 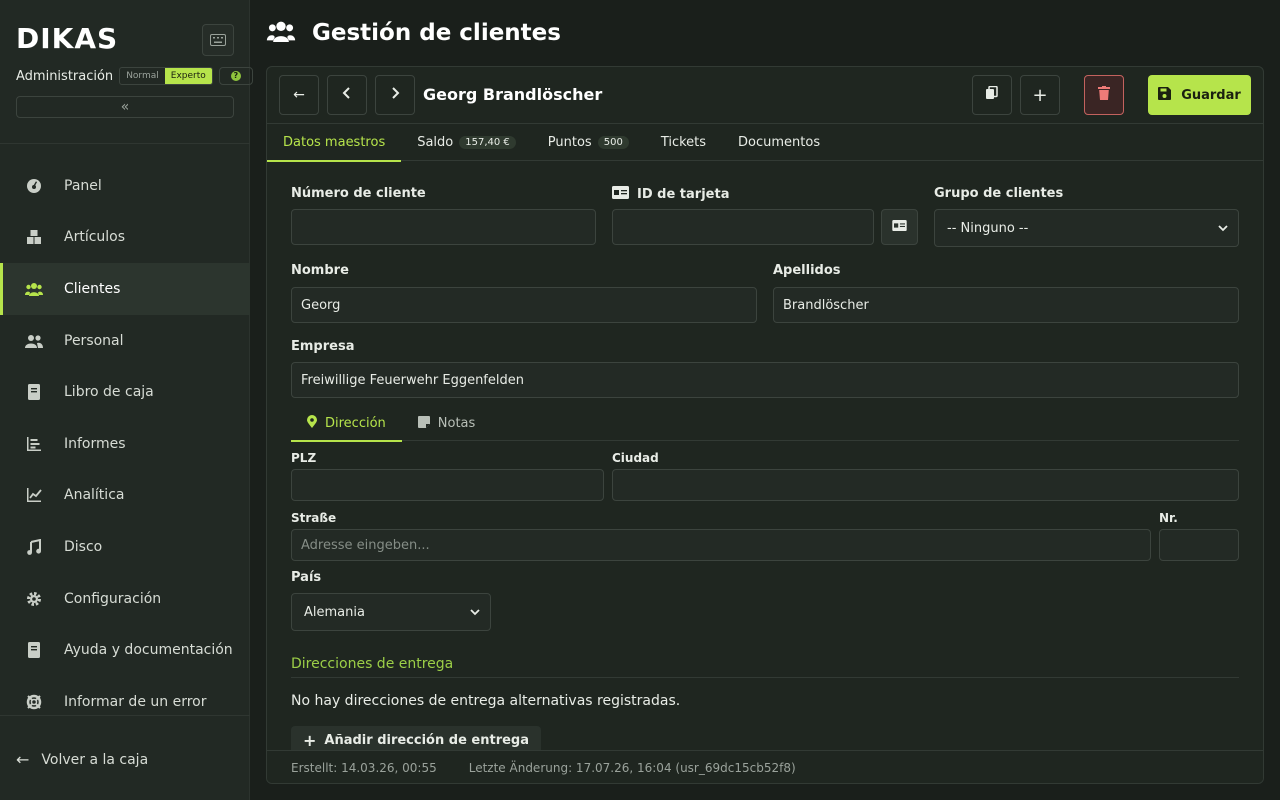 What do you see at coordinates (423, 423) in the screenshot?
I see `note-icon` at bounding box center [423, 423].